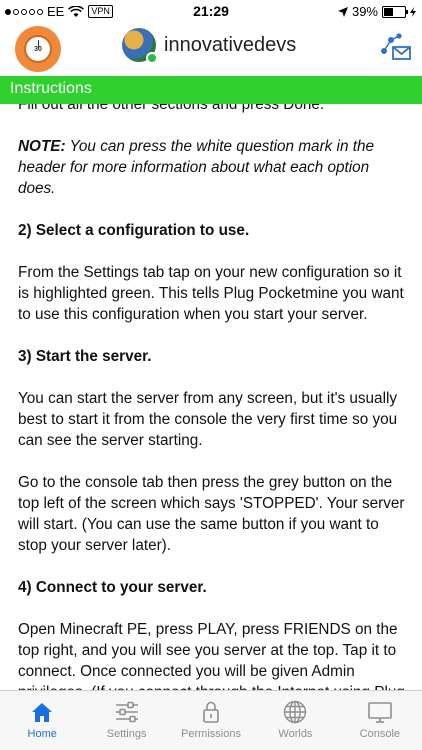 This screenshot has height=750, width=422. I want to click on globe-icon, so click(295, 712).